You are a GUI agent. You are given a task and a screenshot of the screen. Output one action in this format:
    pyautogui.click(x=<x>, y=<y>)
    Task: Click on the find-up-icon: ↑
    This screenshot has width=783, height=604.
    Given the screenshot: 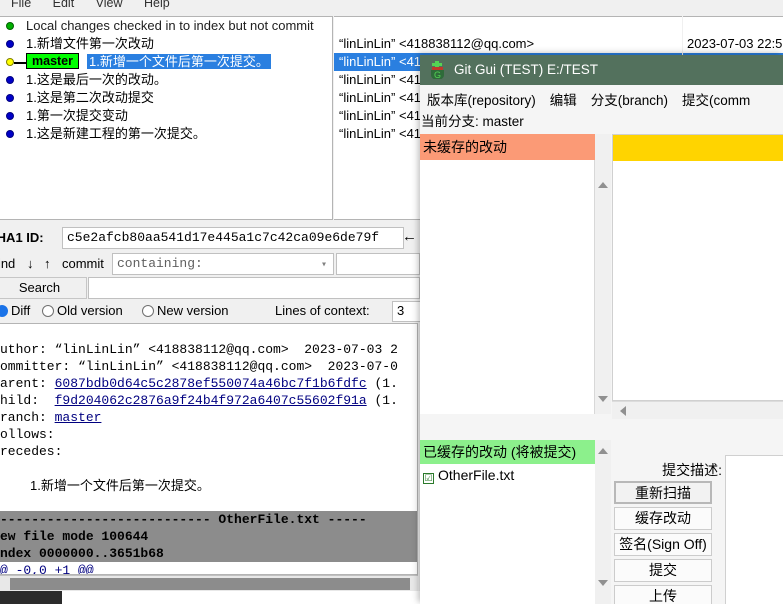 What is the action you would take?
    pyautogui.click(x=47, y=263)
    